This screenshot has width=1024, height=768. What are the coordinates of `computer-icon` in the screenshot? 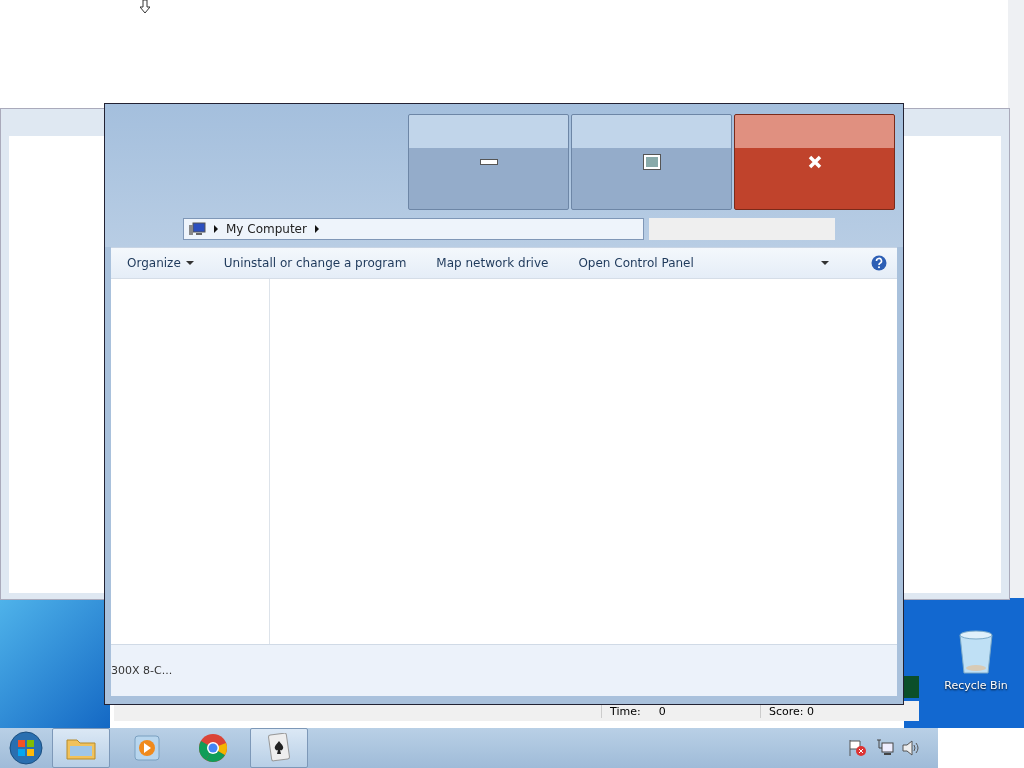 It's located at (197, 229).